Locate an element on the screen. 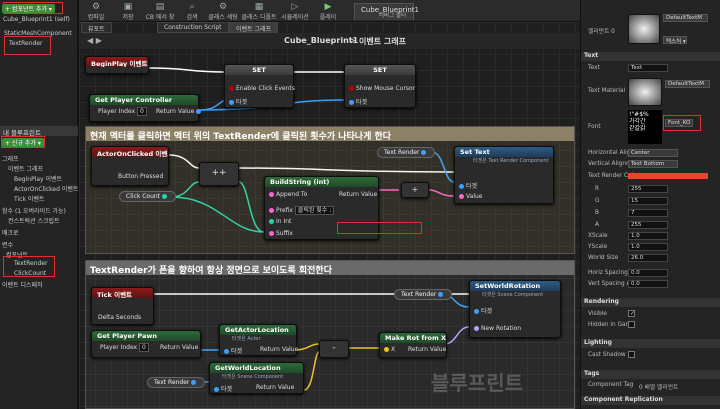  hidden-checkbox is located at coordinates (631, 324).